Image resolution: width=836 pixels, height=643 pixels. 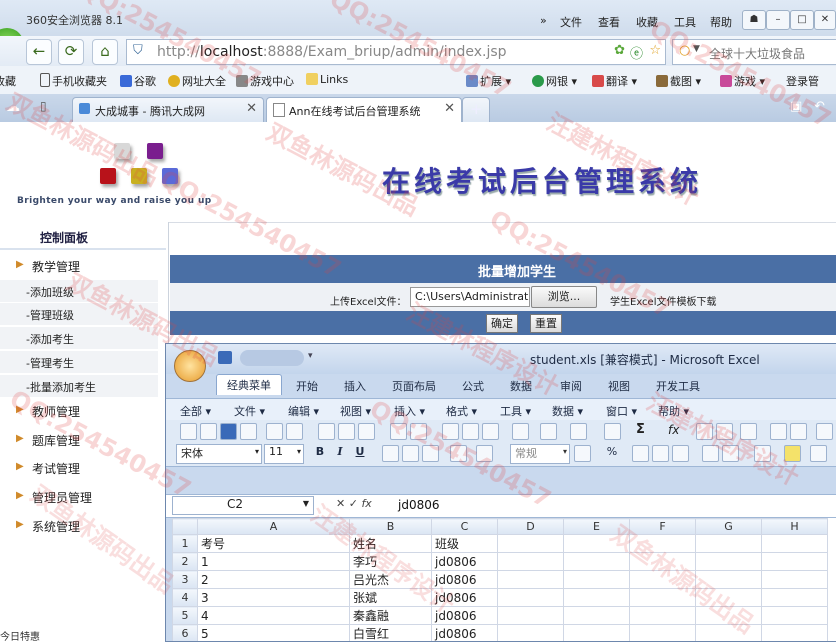 What do you see at coordinates (704, 431) in the screenshot?
I see `sort-ascending-icon` at bounding box center [704, 431].